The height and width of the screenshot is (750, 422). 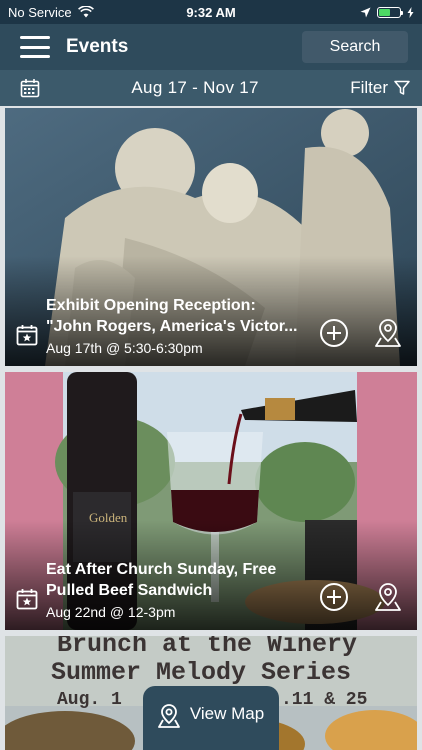 I want to click on event-title-line2: Pulled Beef Sandwich, so click(x=129, y=590).